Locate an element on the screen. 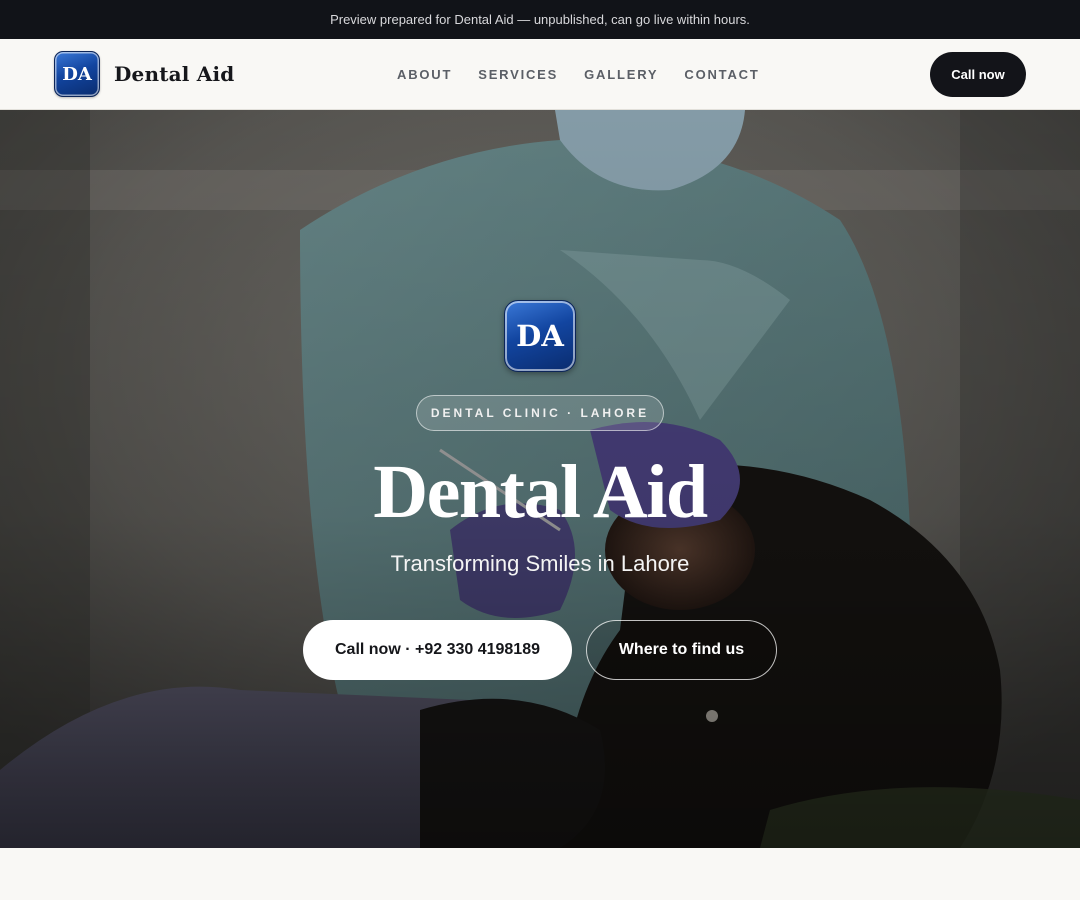 Image resolution: width=1080 pixels, height=900 pixels. nav-link-about: ABOUT is located at coordinates (424, 74).